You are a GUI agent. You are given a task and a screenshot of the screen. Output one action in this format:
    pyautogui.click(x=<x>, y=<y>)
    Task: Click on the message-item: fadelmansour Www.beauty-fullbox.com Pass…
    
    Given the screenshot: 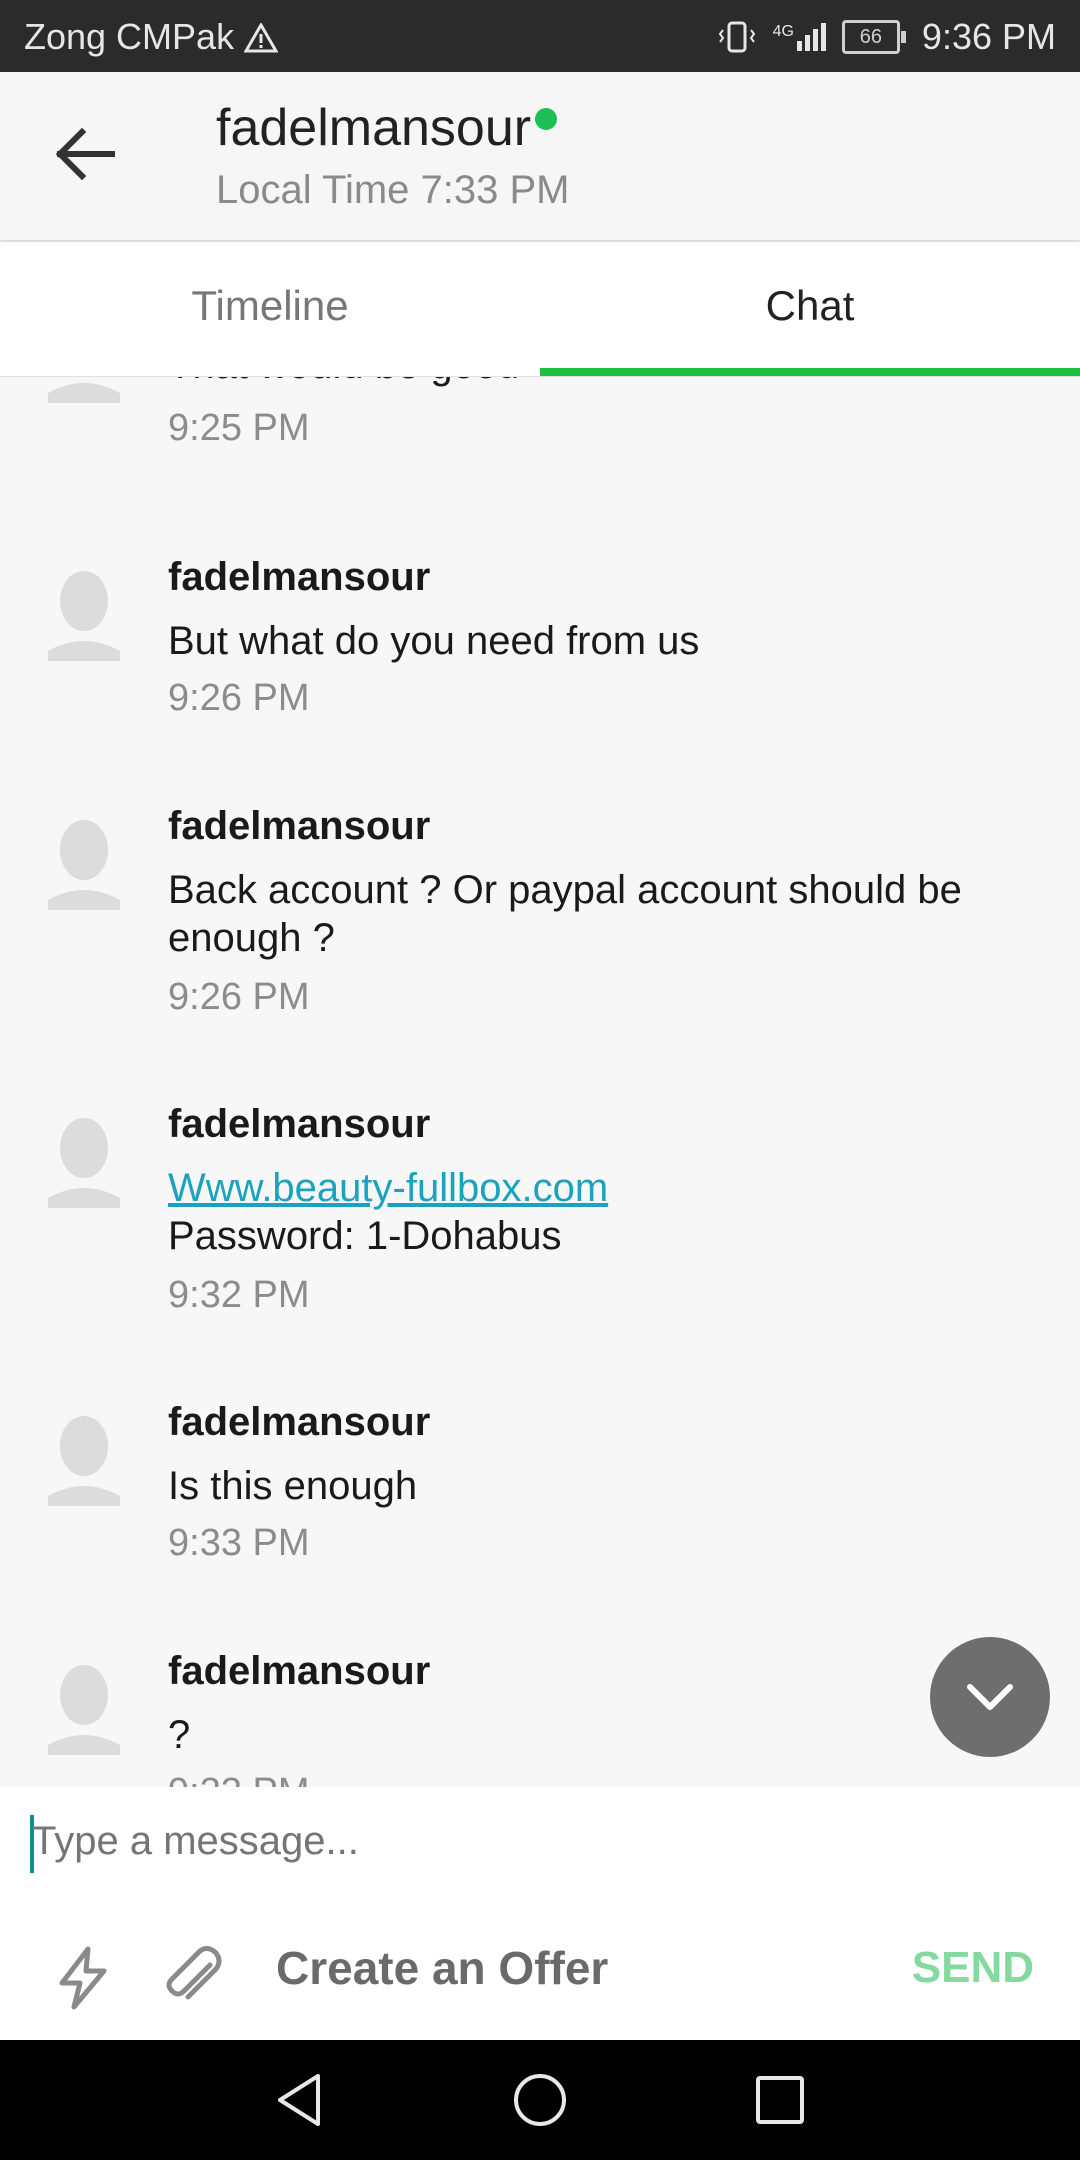 What is the action you would take?
    pyautogui.click(x=540, y=1217)
    